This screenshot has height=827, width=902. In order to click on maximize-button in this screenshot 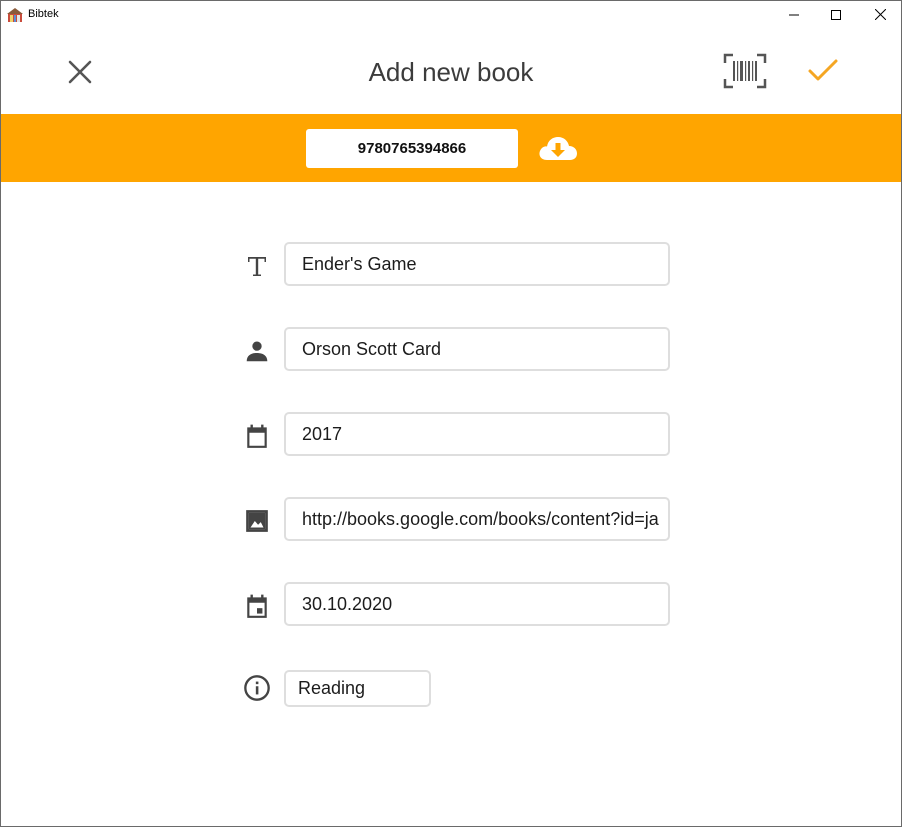, I will do `click(836, 14)`.